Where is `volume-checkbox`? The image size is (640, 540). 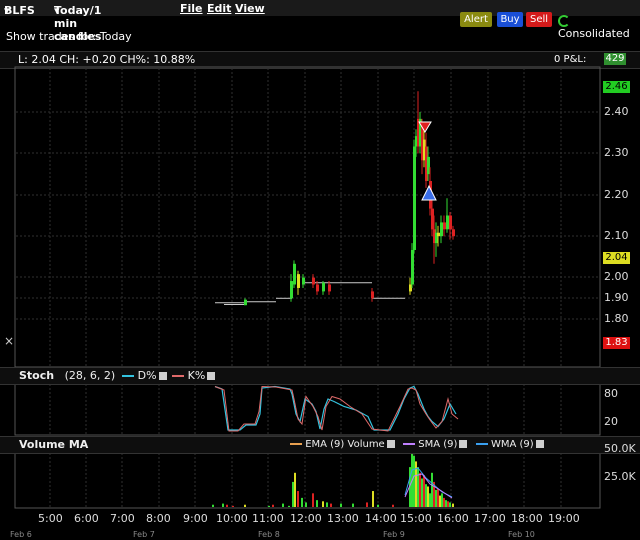
volume-checkbox is located at coordinates (390, 444).